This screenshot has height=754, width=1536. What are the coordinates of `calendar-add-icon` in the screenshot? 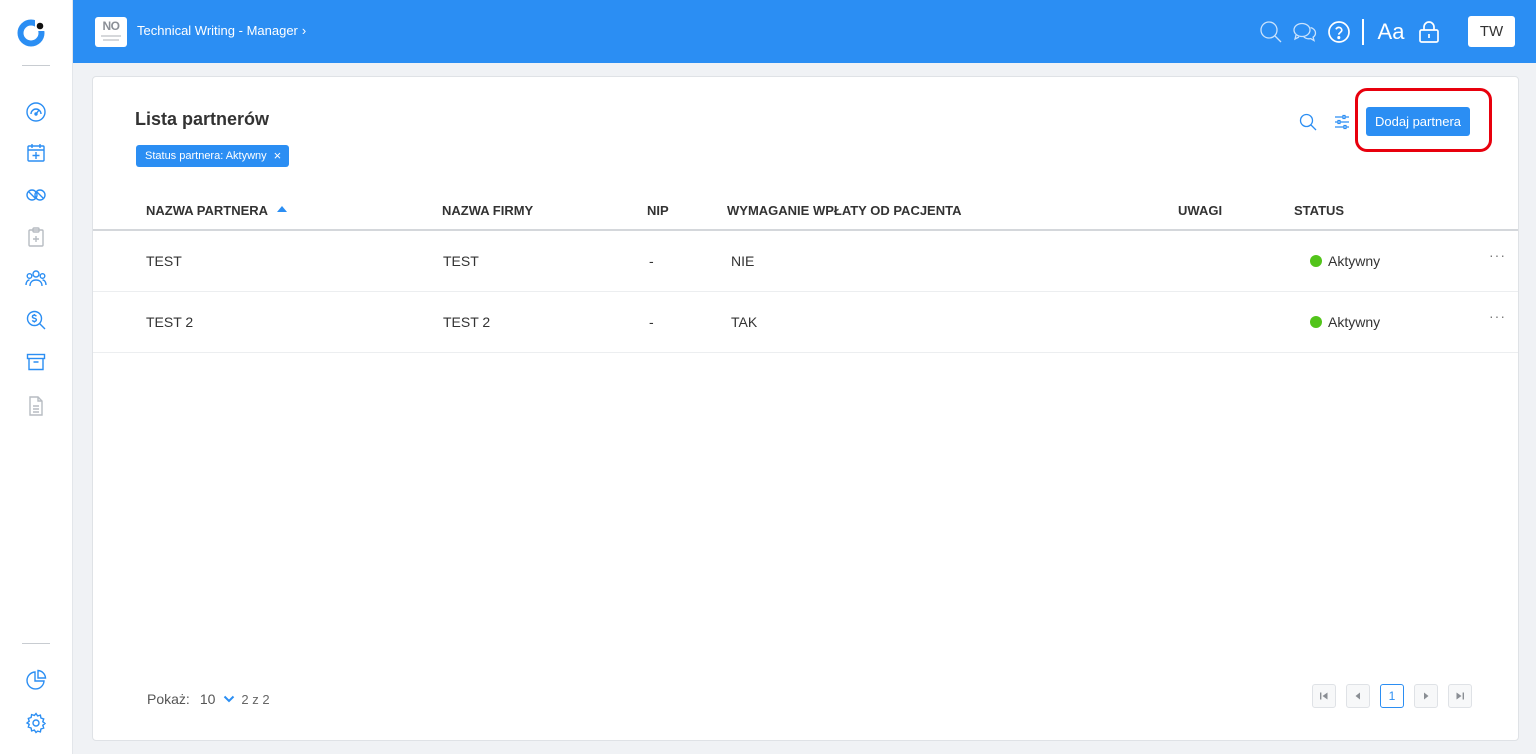 It's located at (36, 153).